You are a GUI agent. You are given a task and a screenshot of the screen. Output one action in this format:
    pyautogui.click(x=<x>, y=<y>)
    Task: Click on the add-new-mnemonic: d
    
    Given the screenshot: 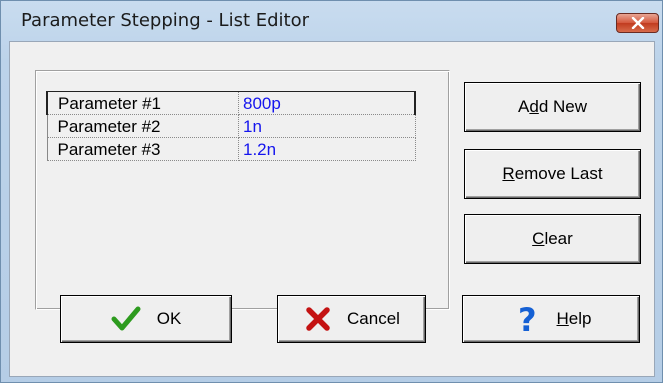 What is the action you would take?
    pyautogui.click(x=534, y=106)
    